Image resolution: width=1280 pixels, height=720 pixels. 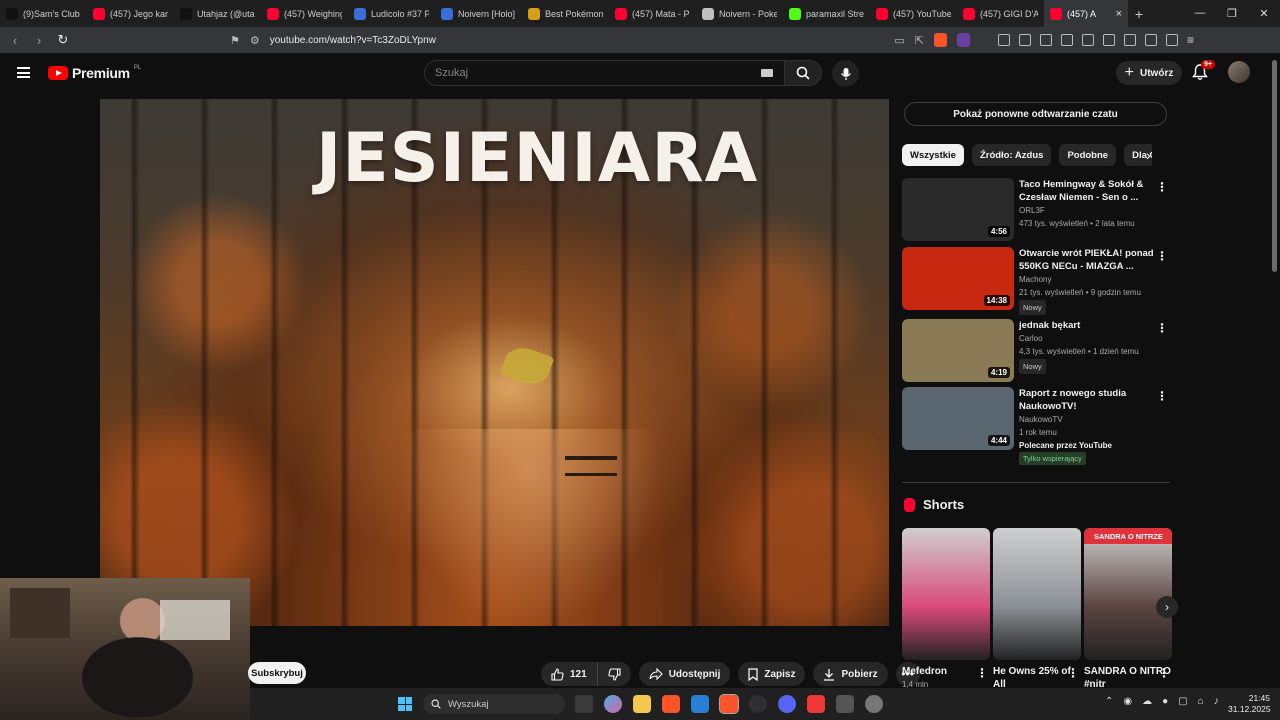 What do you see at coordinates (958, 418) in the screenshot?
I see `video-thumbnail: 4:44` at bounding box center [958, 418].